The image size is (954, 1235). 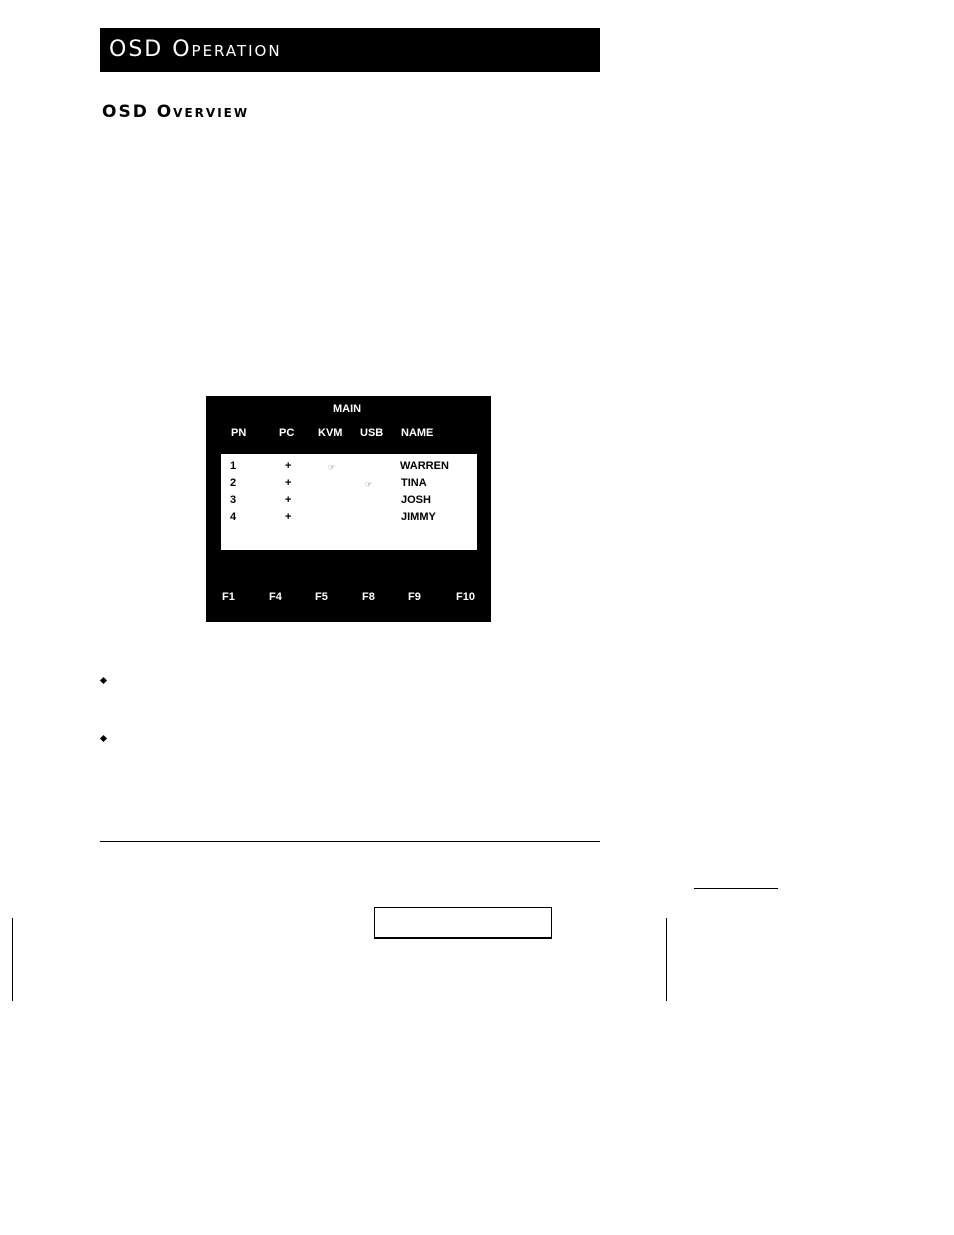 I want to click on port-name: JOSH, so click(x=416, y=500).